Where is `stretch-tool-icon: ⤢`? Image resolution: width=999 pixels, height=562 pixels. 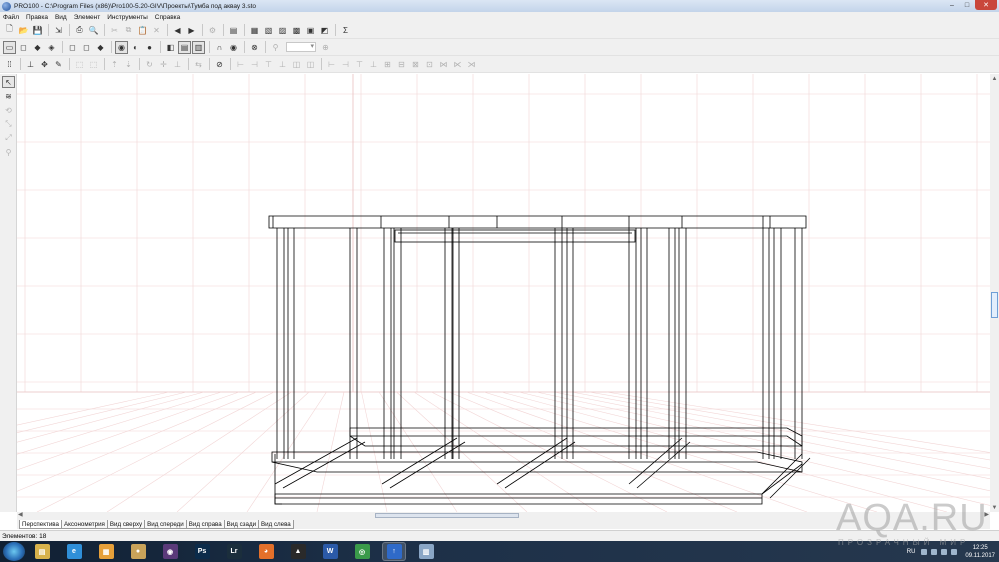
stretch-tool-icon: ⤢ is located at coordinates (8, 138).